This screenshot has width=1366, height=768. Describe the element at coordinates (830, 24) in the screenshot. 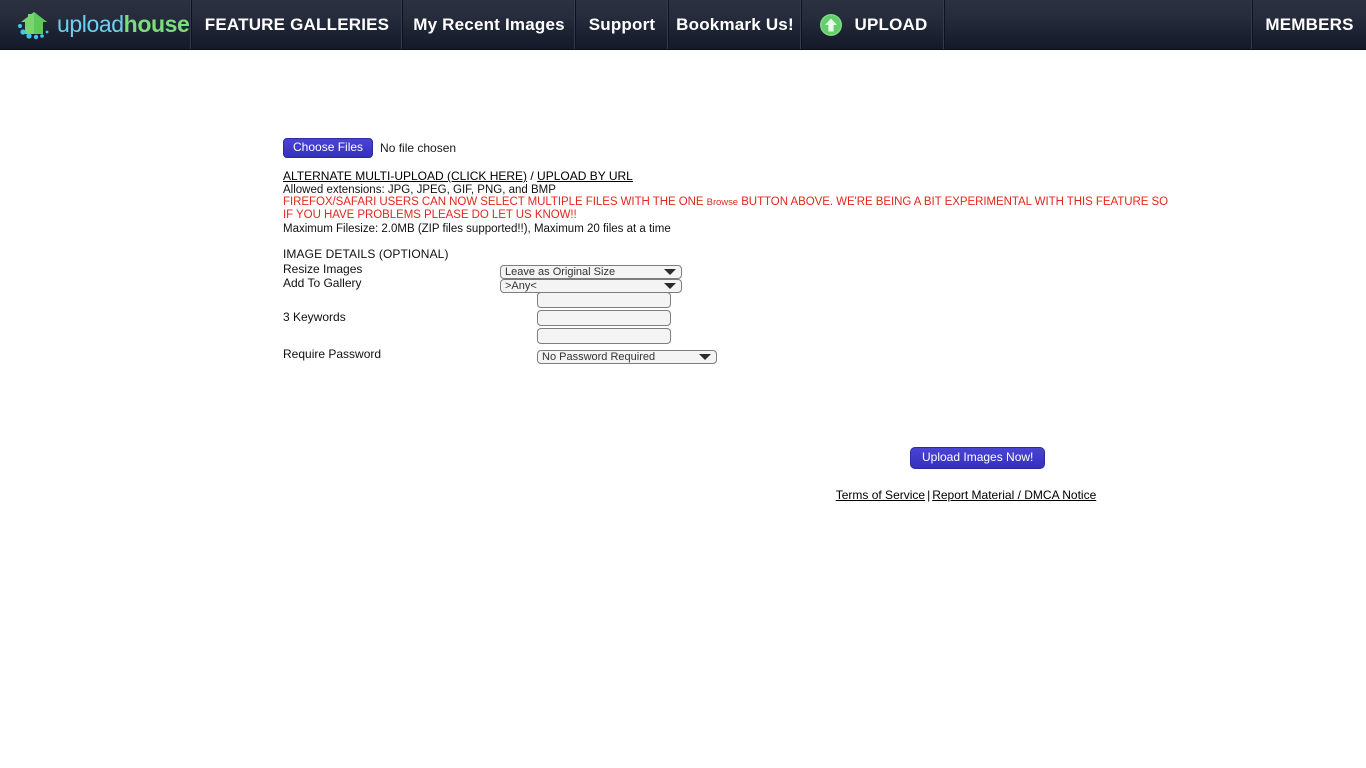

I see `upload-arrow-icon` at that location.